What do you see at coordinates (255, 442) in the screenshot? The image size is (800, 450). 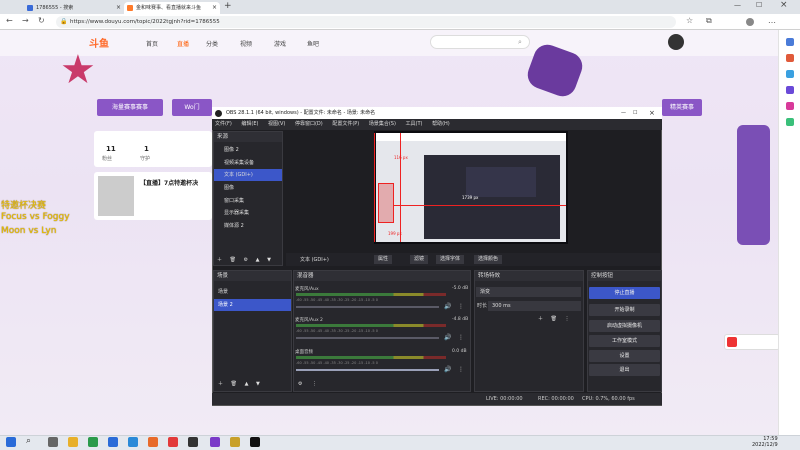 I see `tiktok-icon` at bounding box center [255, 442].